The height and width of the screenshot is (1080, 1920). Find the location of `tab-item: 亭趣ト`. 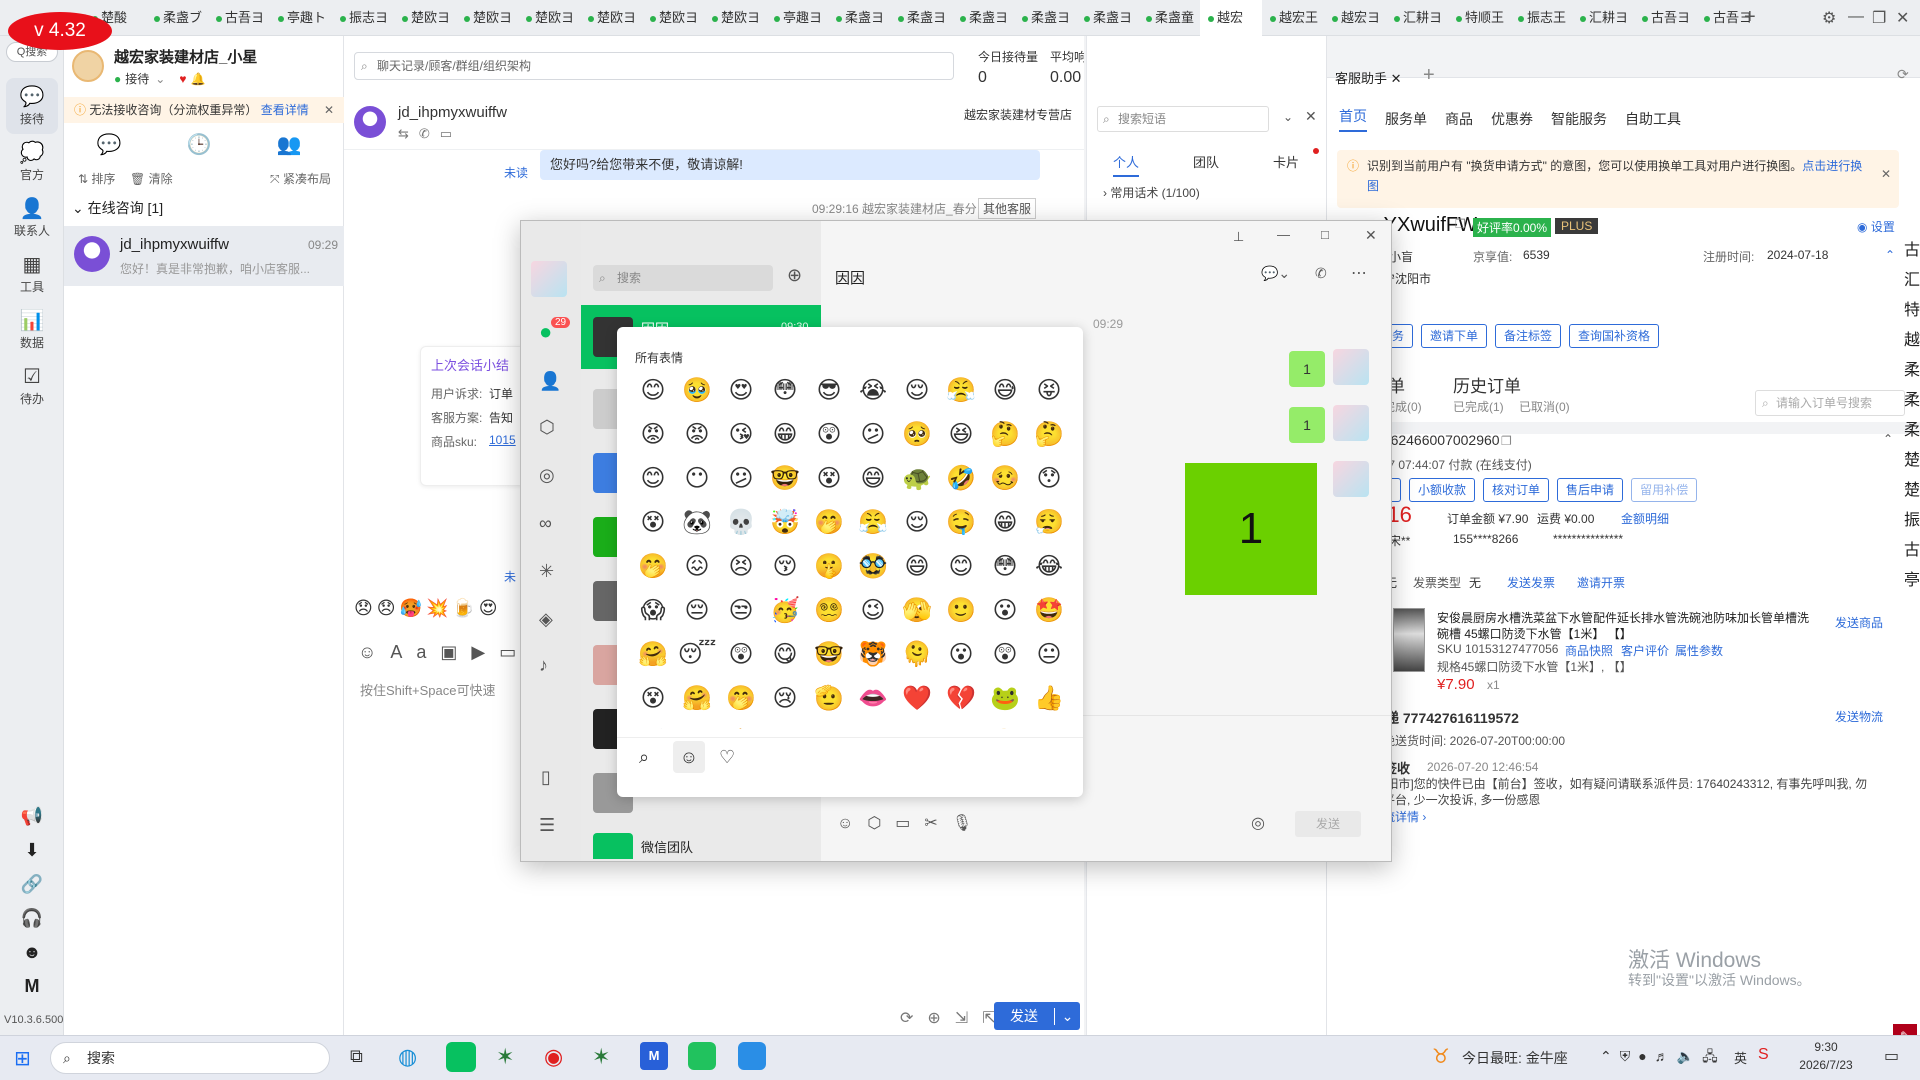

tab-item: 亭趣ト is located at coordinates (301, 18).